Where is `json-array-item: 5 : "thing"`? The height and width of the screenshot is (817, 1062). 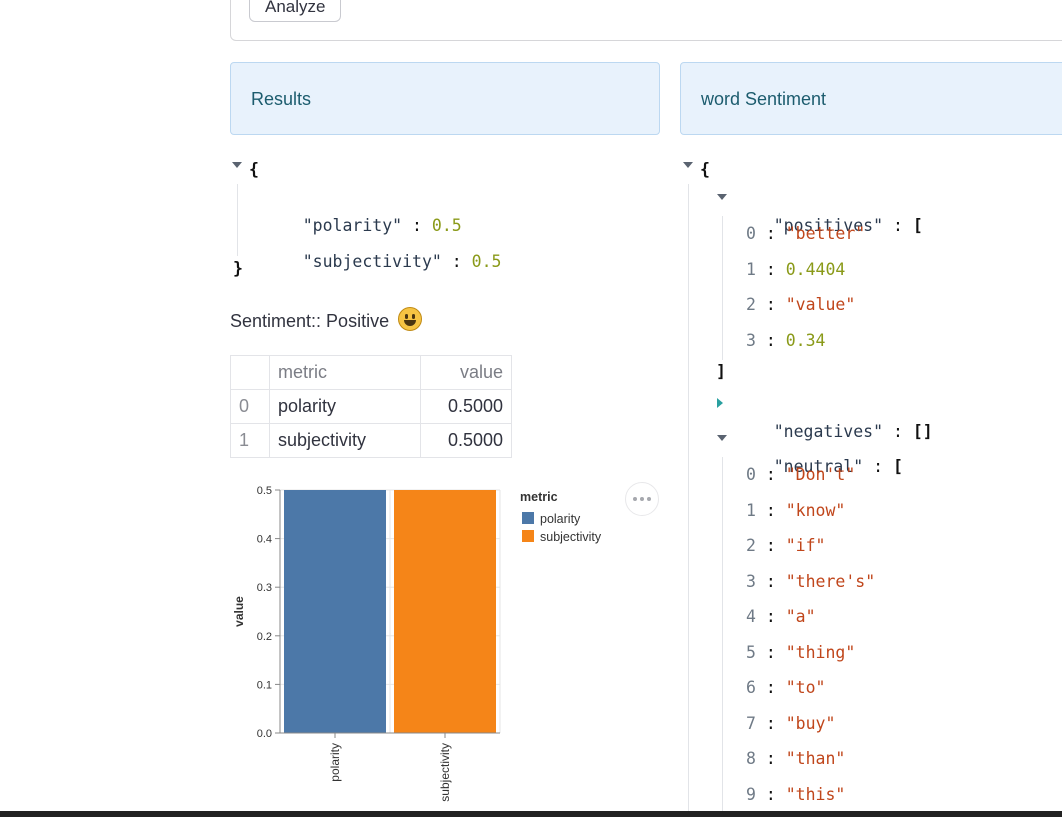 json-array-item: 5 : "thing" is located at coordinates (801, 652).